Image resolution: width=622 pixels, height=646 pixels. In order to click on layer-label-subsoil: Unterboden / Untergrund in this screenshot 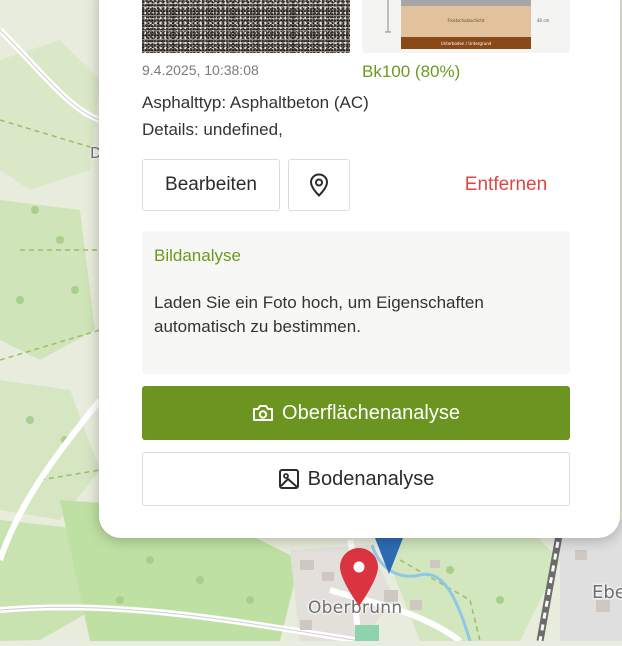, I will do `click(466, 43)`.